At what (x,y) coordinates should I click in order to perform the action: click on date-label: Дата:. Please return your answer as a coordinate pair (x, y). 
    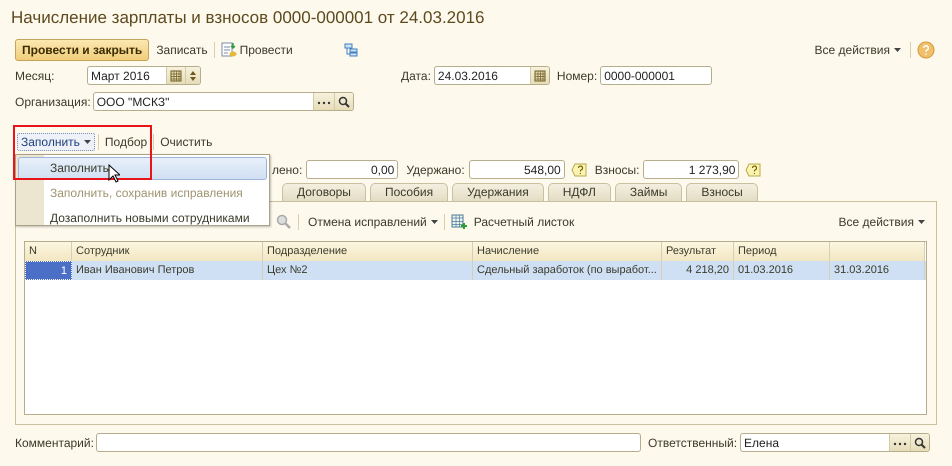
    Looking at the image, I should click on (416, 75).